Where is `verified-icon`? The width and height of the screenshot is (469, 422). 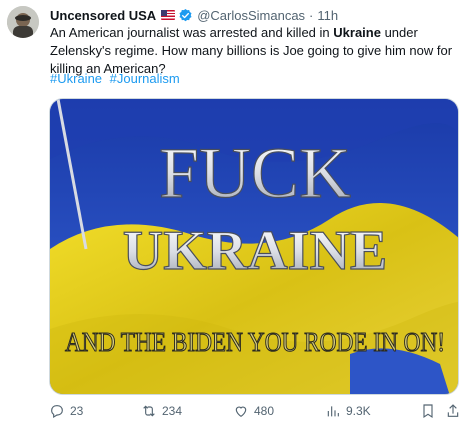 verified-icon is located at coordinates (185, 15).